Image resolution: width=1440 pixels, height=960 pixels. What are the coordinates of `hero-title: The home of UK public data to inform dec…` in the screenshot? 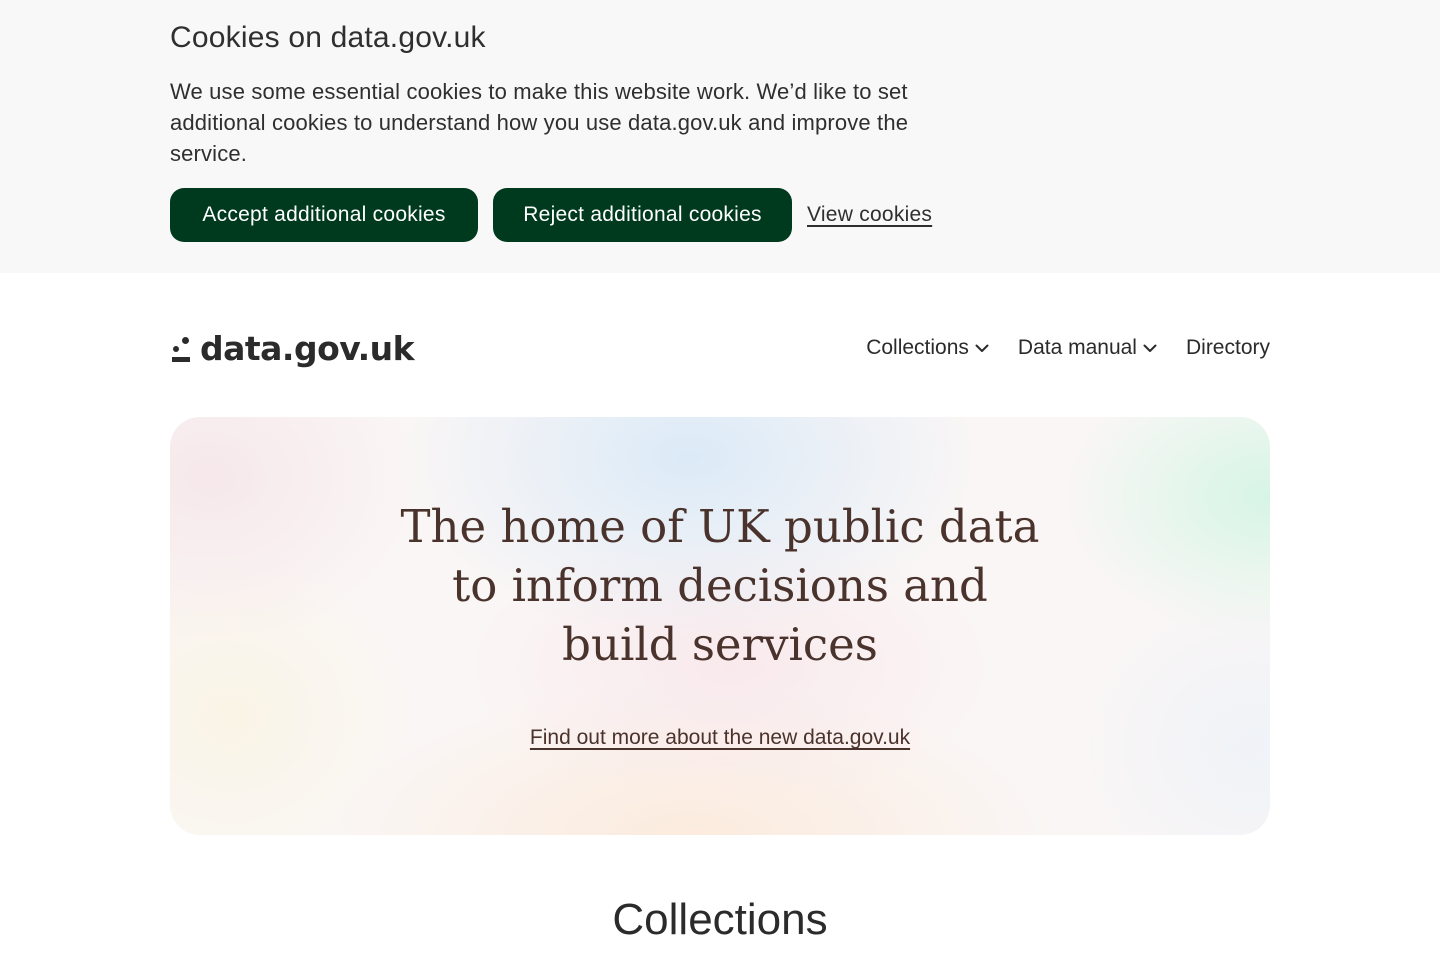 It's located at (720, 585).